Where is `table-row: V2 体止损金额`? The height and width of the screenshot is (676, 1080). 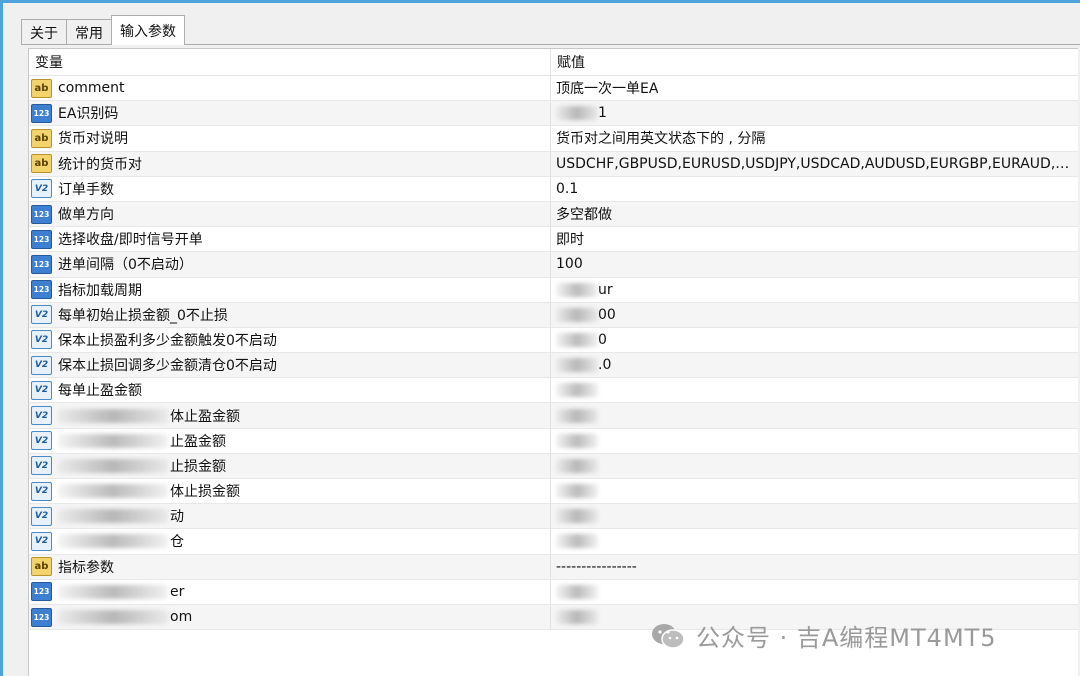 table-row: V2 体止损金额 is located at coordinates (553, 492).